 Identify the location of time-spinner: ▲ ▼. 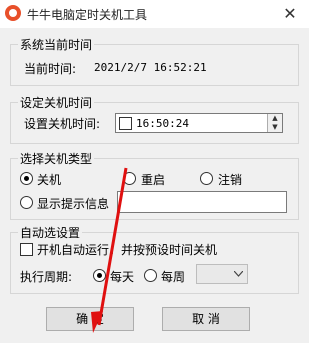
(274, 123).